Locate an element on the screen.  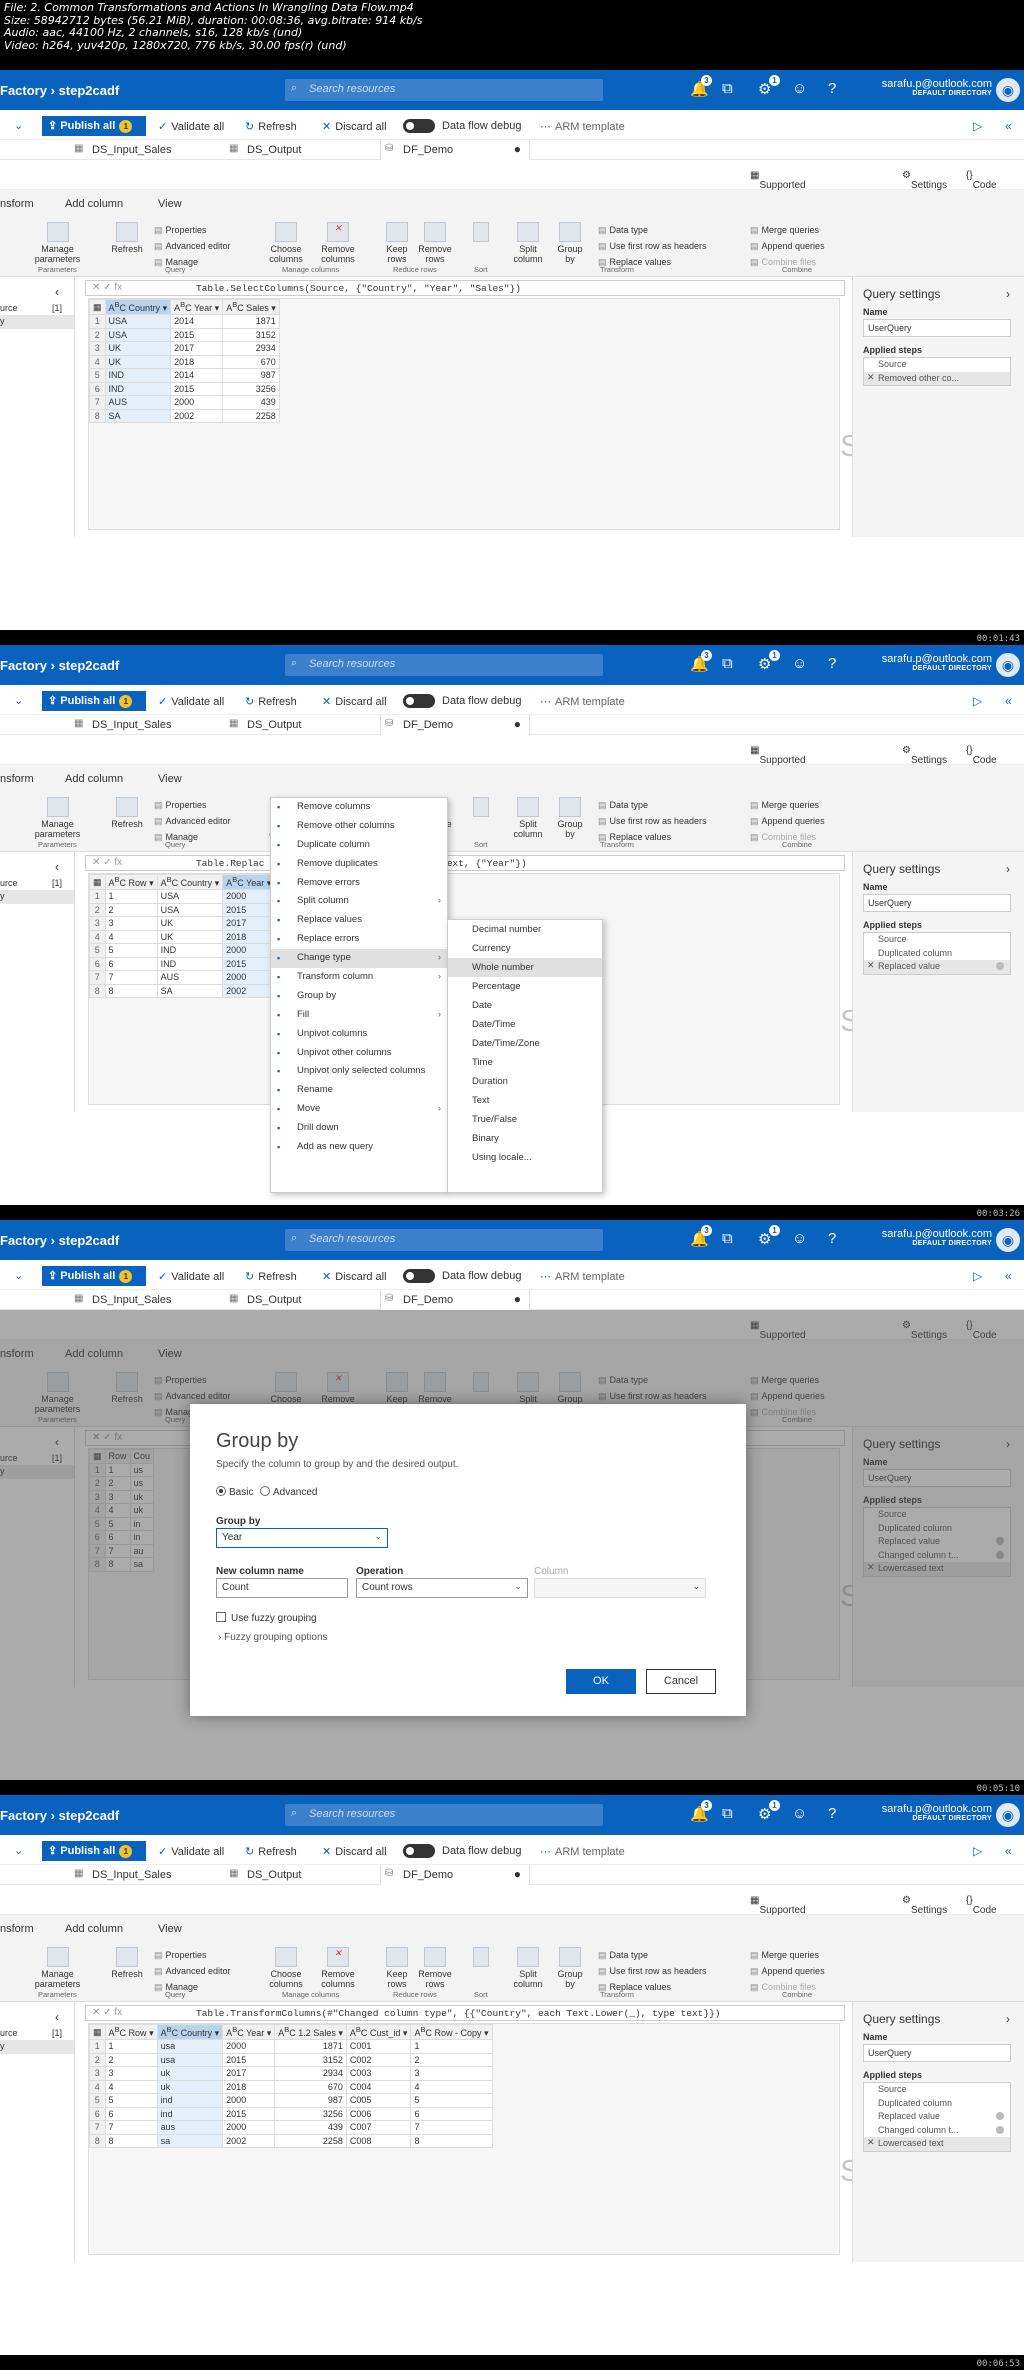
split-column-button: Split column is located at coordinates (528, 243).